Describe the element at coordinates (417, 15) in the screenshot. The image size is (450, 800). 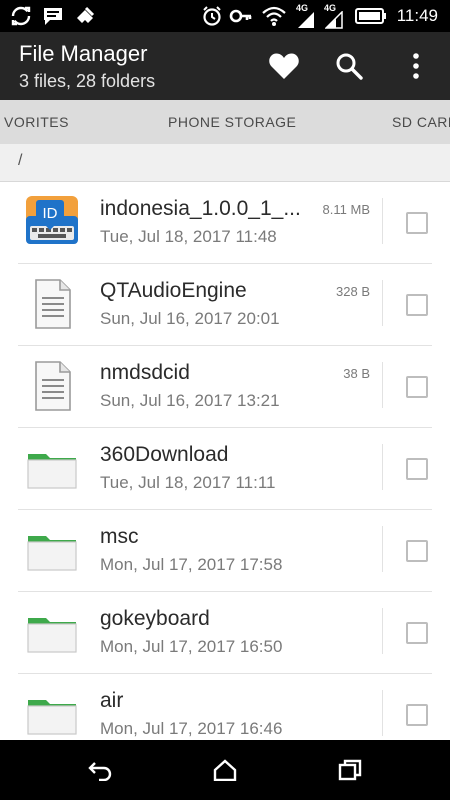
I see `clock: 11:49` at that location.